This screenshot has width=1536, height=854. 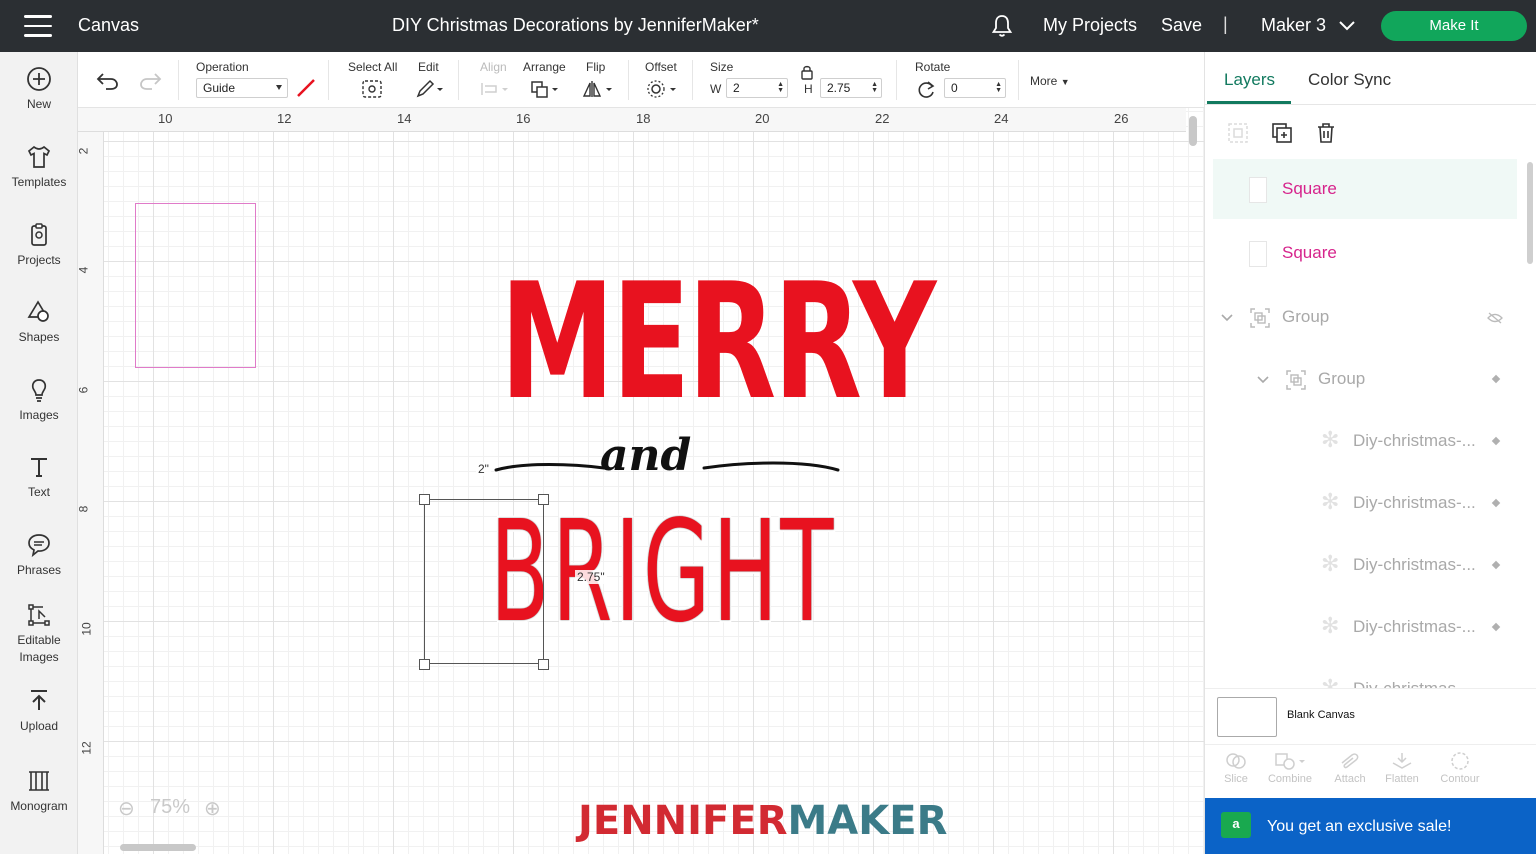 What do you see at coordinates (38, 492) in the screenshot?
I see `sidebar-label-text: Text` at bounding box center [38, 492].